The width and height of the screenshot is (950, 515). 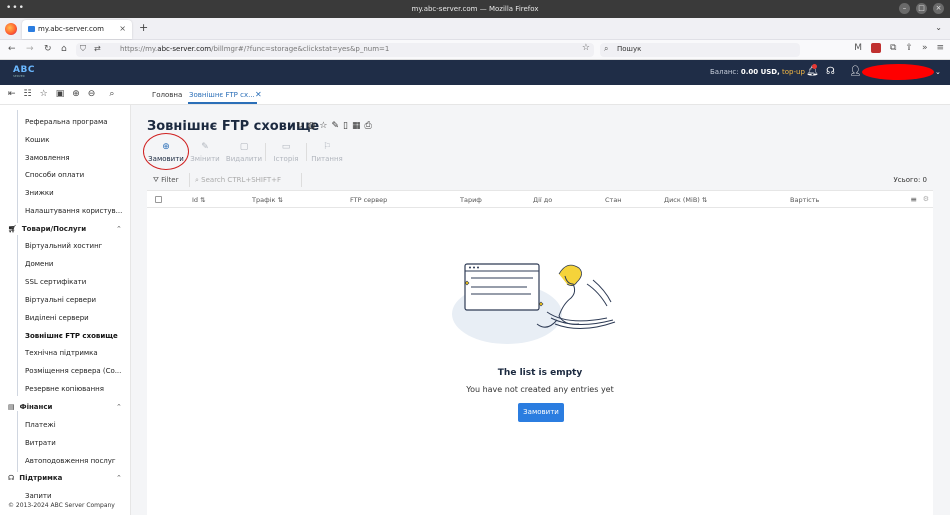 I want to click on filter-button: ⛛ Filter, so click(x=165, y=180).